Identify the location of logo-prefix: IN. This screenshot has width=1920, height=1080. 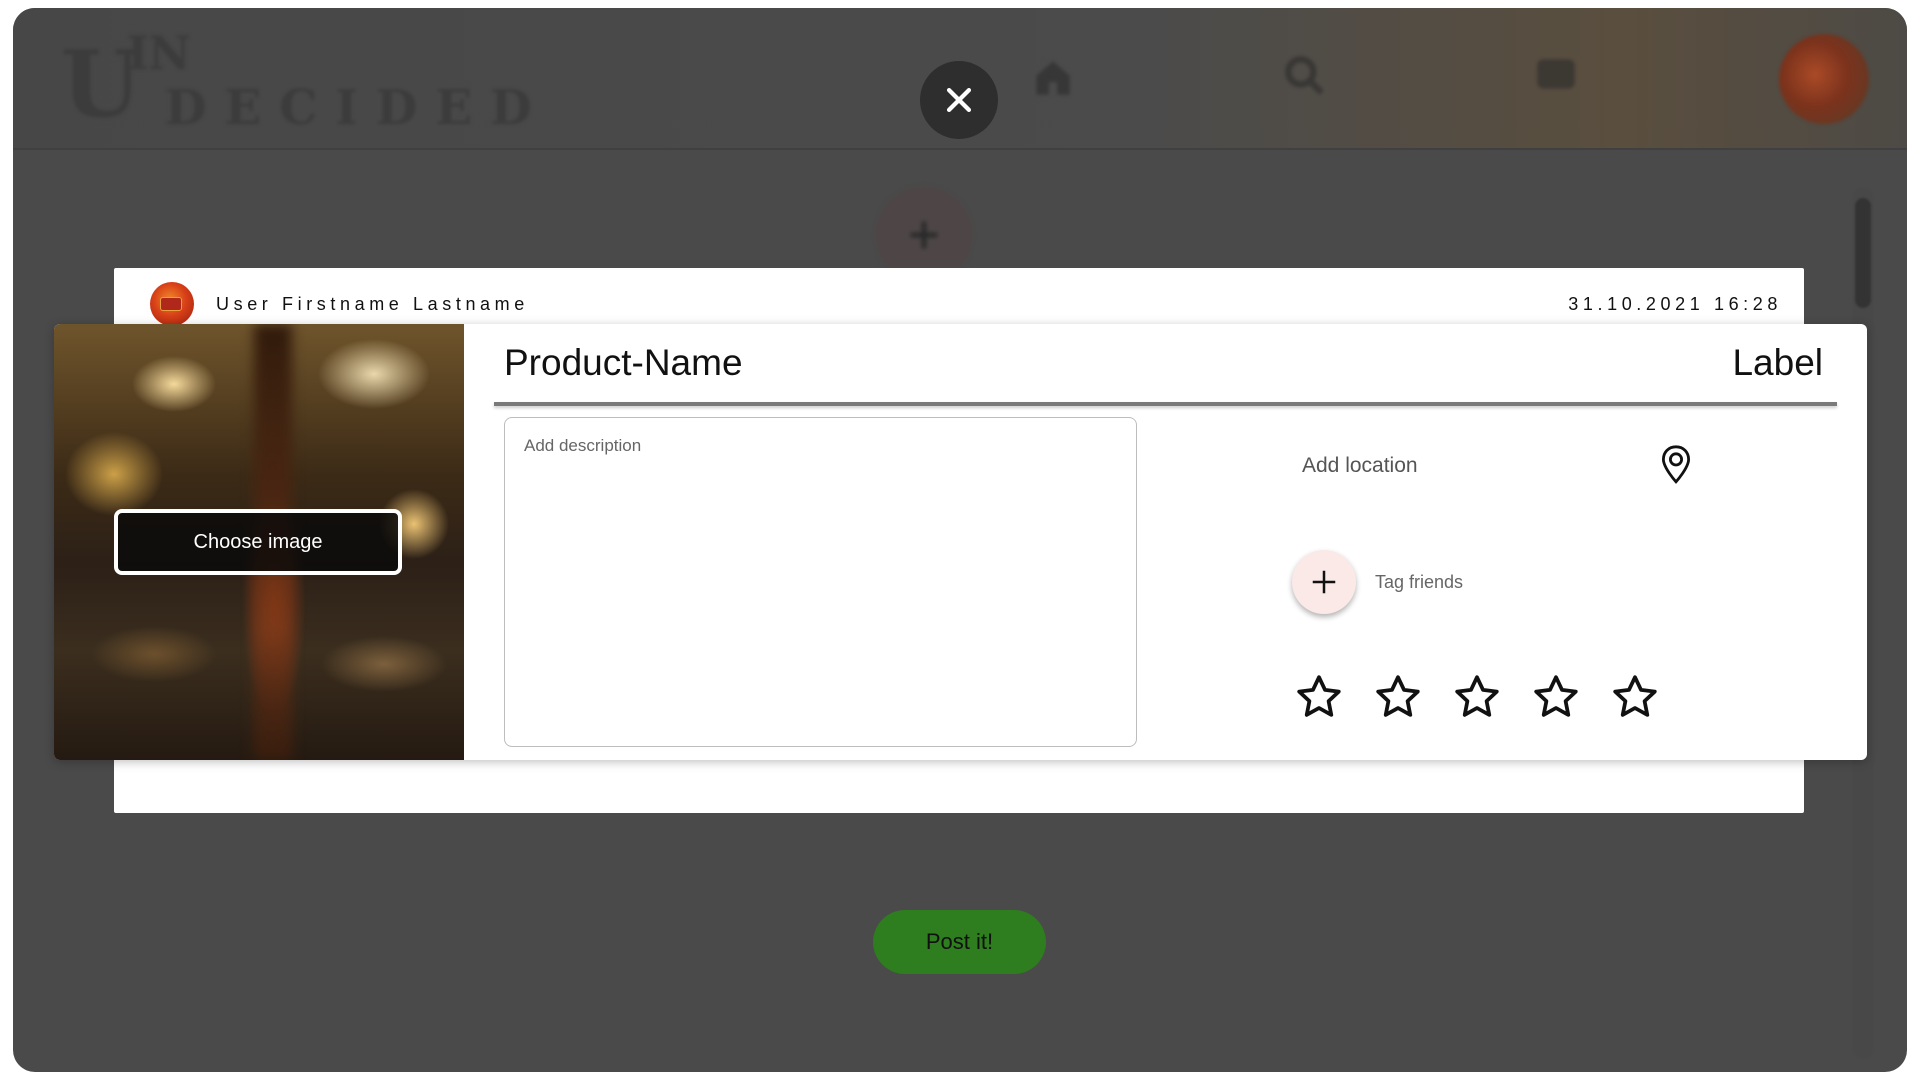
(159, 53).